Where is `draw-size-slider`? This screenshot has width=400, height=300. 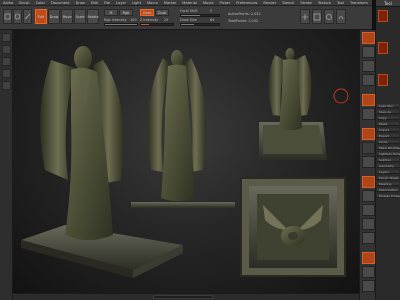
draw-size-slider is located at coordinates (200, 24).